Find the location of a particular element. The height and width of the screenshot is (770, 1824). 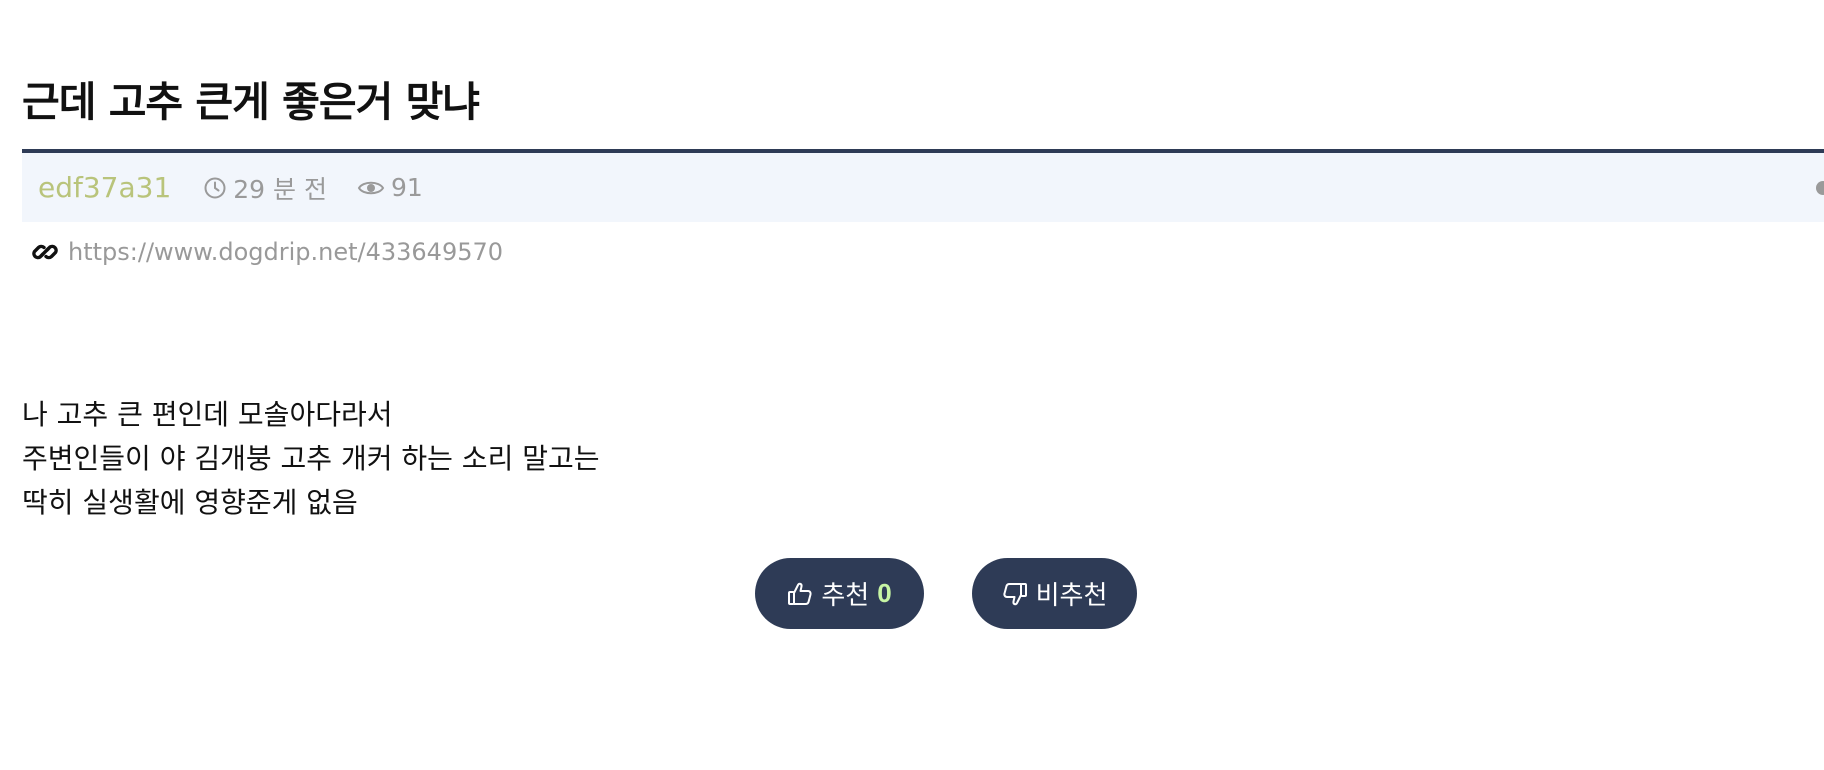

post-views-count: 91 is located at coordinates (407, 187).